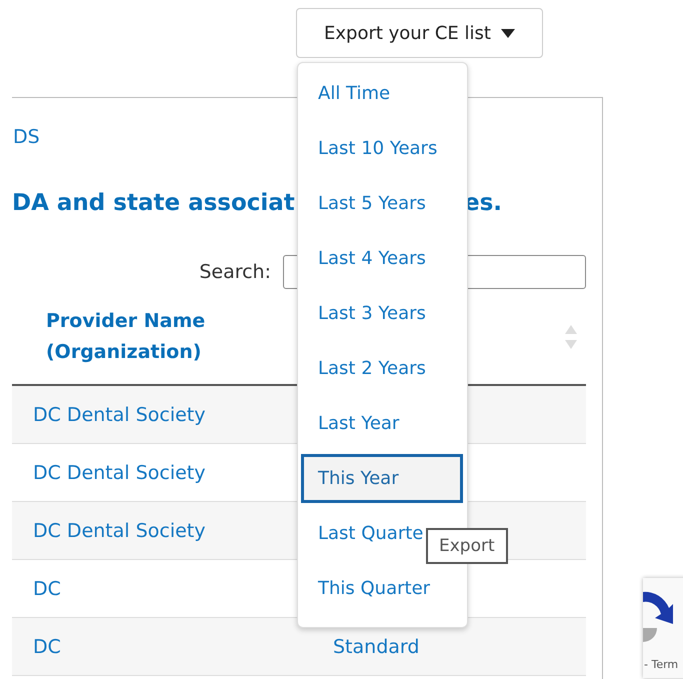 This screenshot has width=683, height=679. What do you see at coordinates (382, 478) in the screenshot?
I see `menu-item: This Year` at bounding box center [382, 478].